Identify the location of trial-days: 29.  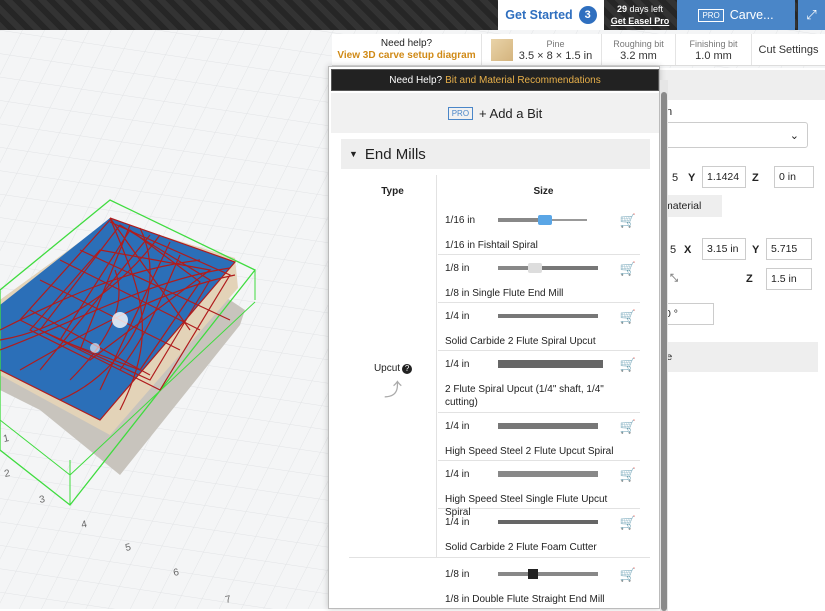
(621, 9).